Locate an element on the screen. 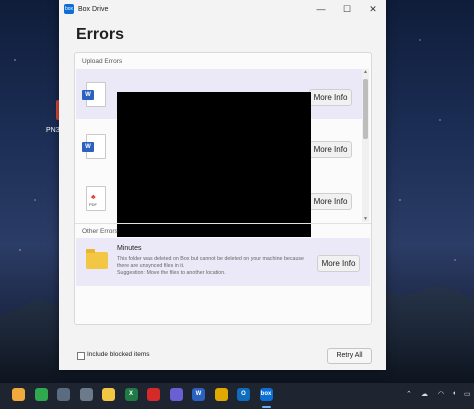  active-app-indicator is located at coordinates (266, 407).